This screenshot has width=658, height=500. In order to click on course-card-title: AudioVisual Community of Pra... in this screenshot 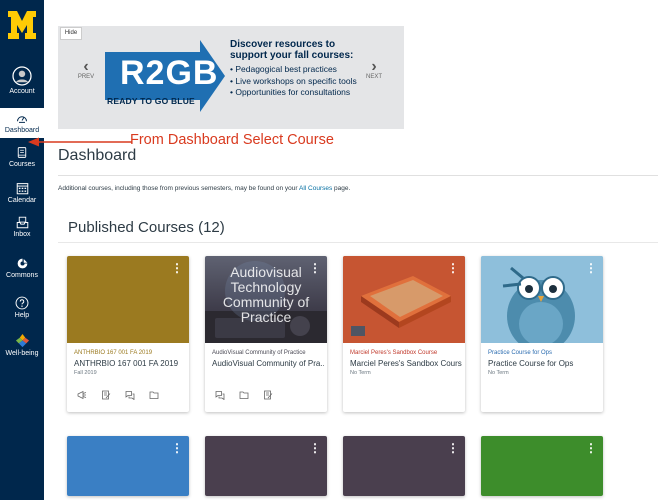, I will do `click(268, 363)`.